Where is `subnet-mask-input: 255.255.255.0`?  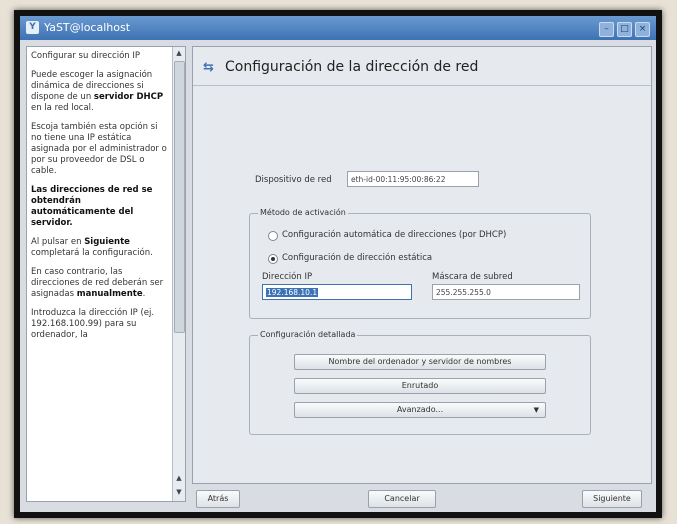
subnet-mask-input: 255.255.255.0 is located at coordinates (506, 292).